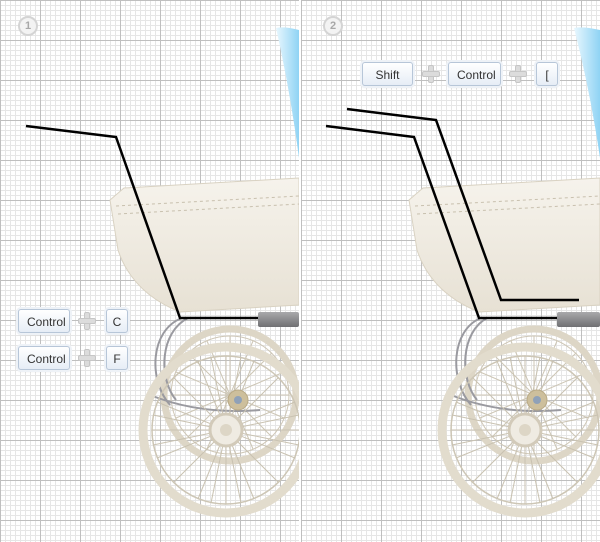 The image size is (600, 542). Describe the element at coordinates (387, 74) in the screenshot. I see `shift-key: Shift` at that location.